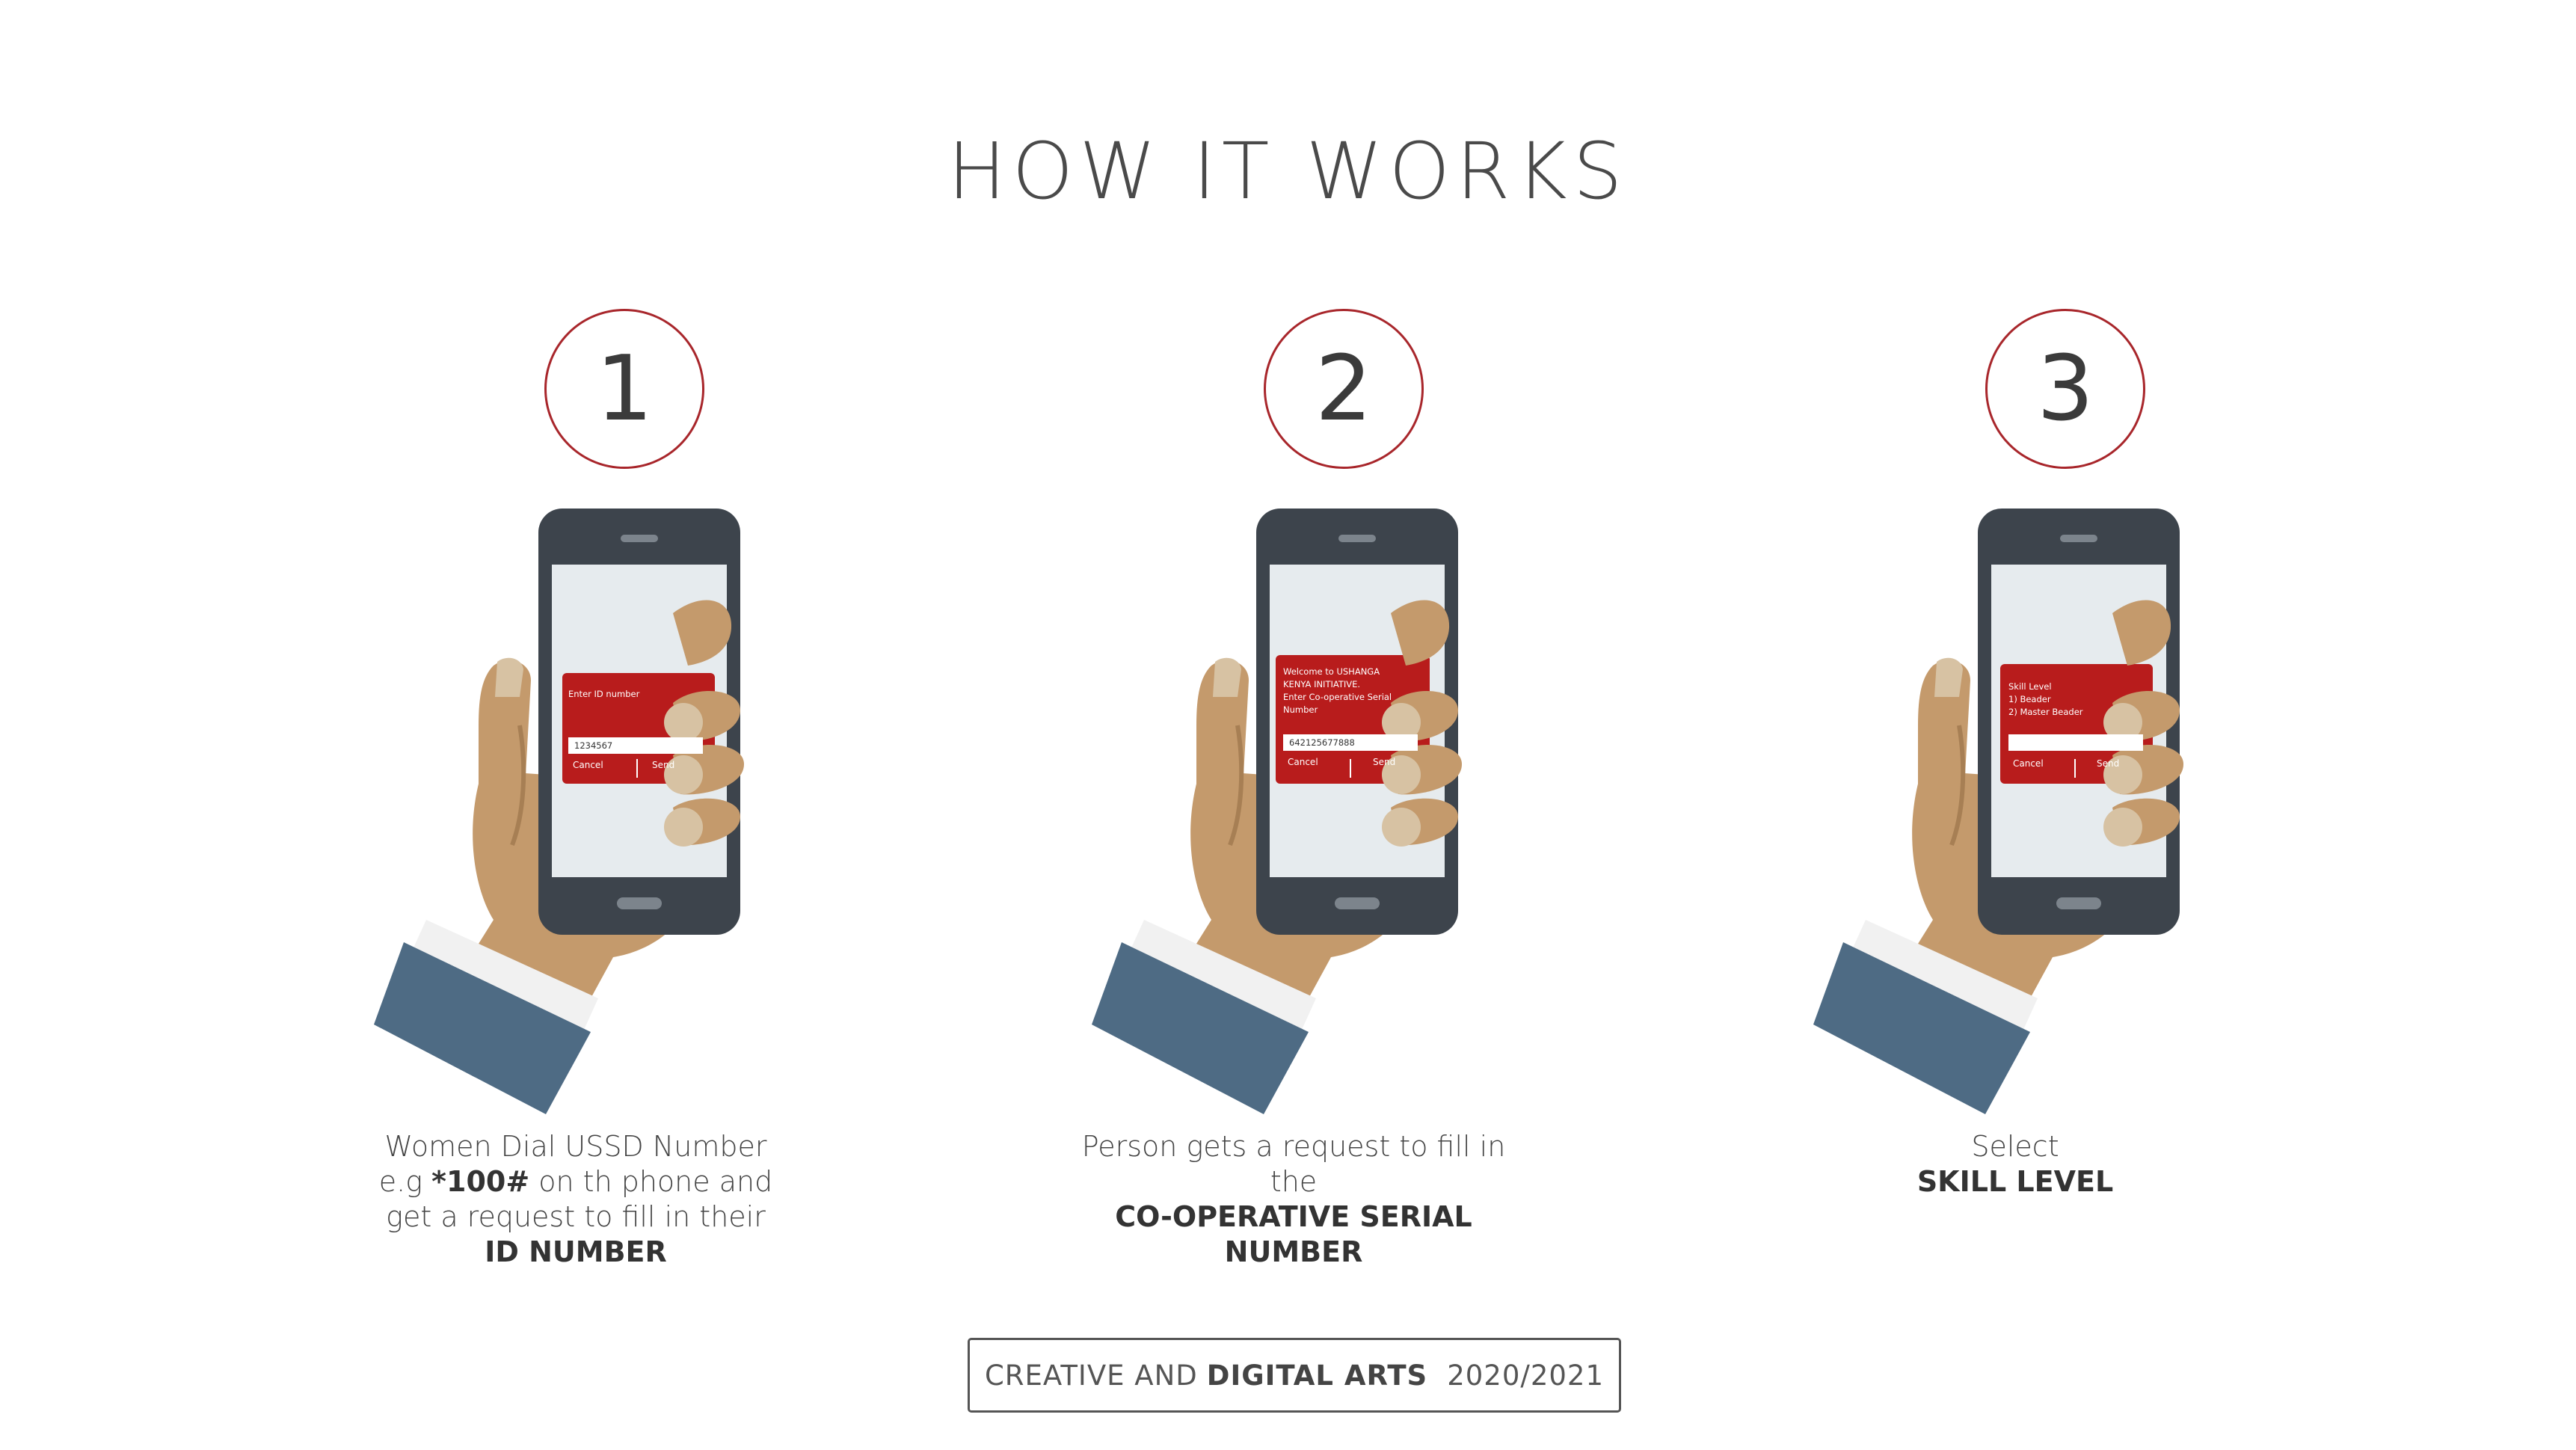  I want to click on ussd-input-field, so click(2075, 742).